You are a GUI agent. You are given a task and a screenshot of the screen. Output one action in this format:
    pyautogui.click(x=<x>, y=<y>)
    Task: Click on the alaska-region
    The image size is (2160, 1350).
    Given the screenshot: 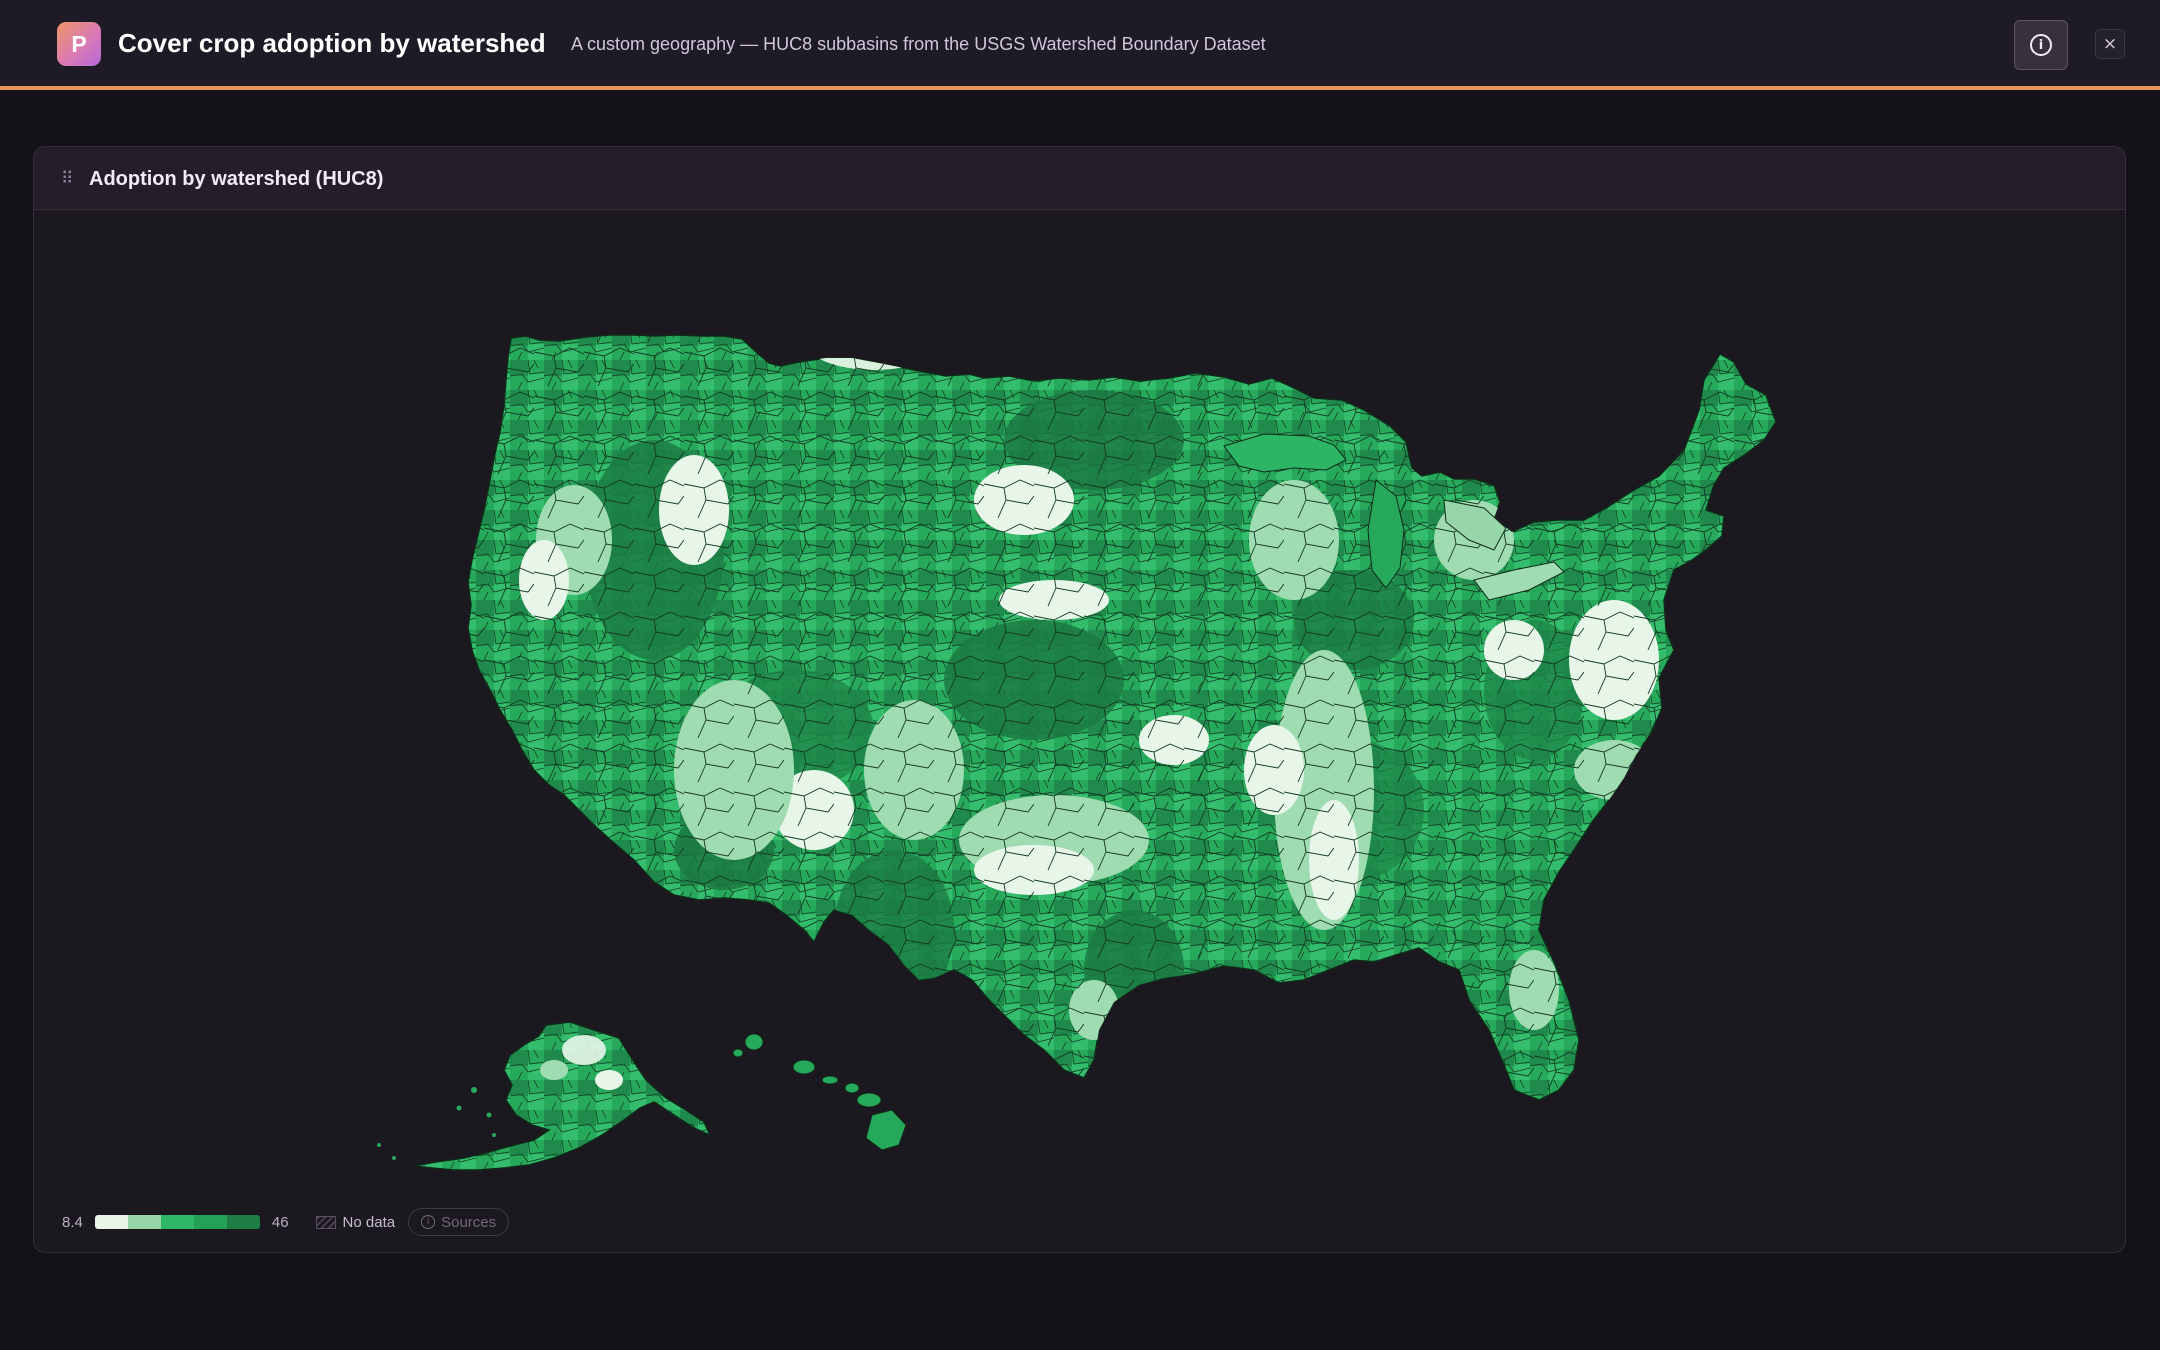 What is the action you would take?
    pyautogui.click(x=544, y=1096)
    